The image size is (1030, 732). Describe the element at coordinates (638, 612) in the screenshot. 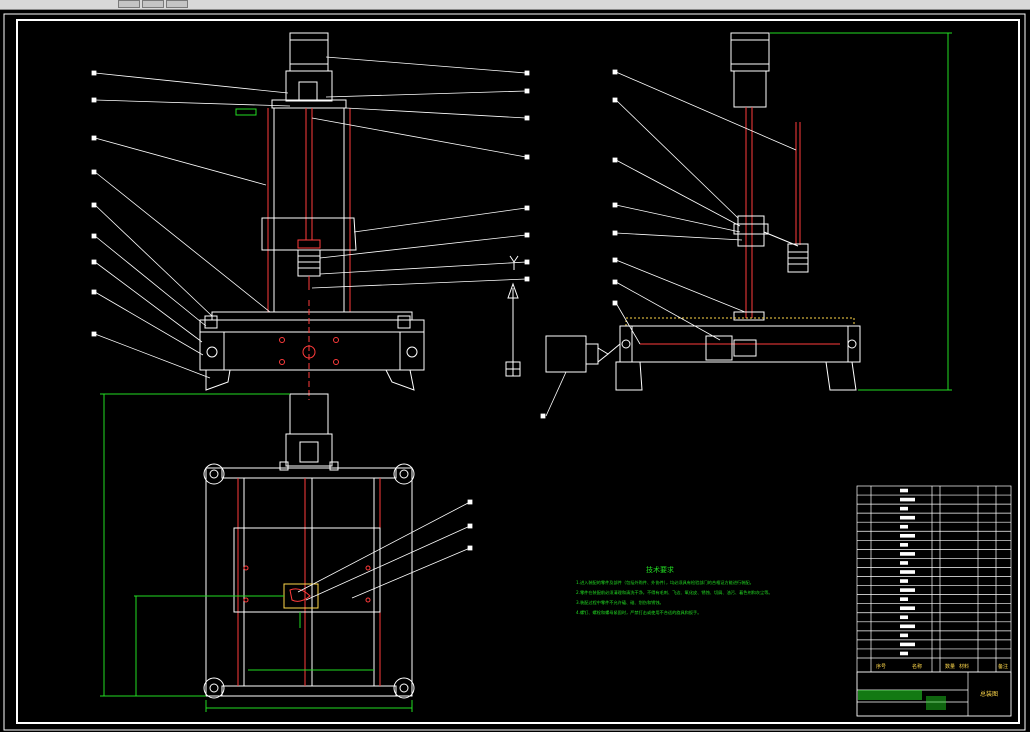

I see `tech-note-4: 4.螺钉、螺栓和螺母紧固时，严禁打击或使用不合适的旋具和扳手。` at that location.